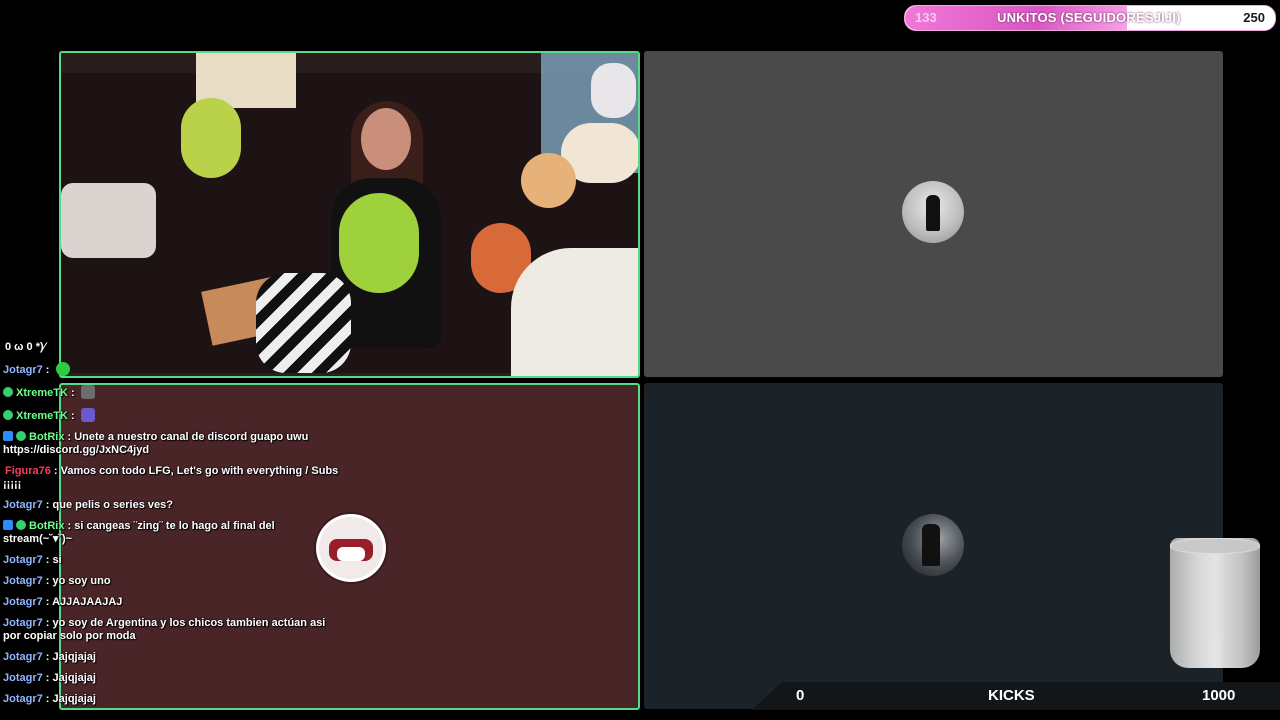 This screenshot has height=720, width=1280. I want to click on chat-message: Jotagr7 : si, so click(173, 560).